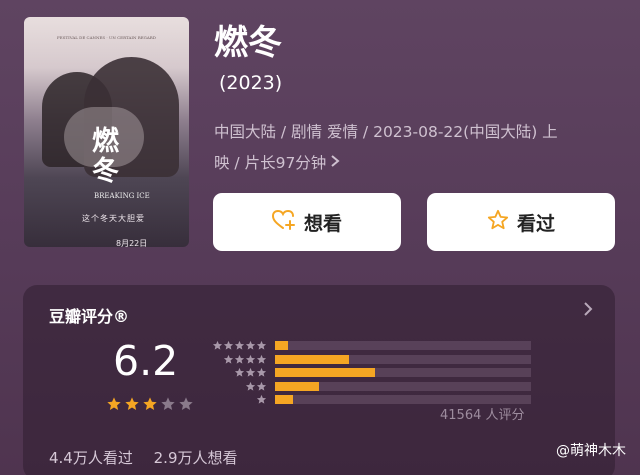 The image size is (640, 475). I want to click on movie-title: 燃冬, so click(248, 43).